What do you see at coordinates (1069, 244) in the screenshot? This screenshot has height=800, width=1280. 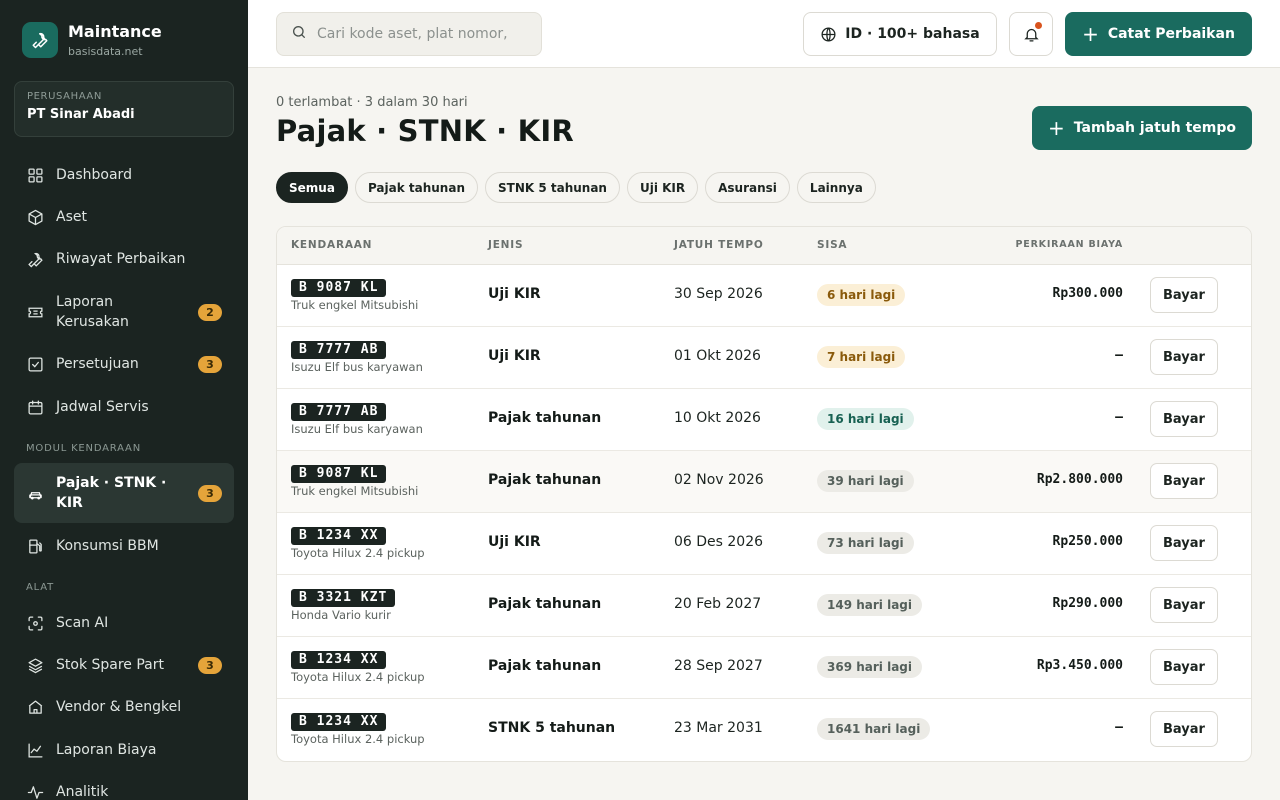 I see `column-perkiraan-biaya: PERKIRAAN BIAYA` at bounding box center [1069, 244].